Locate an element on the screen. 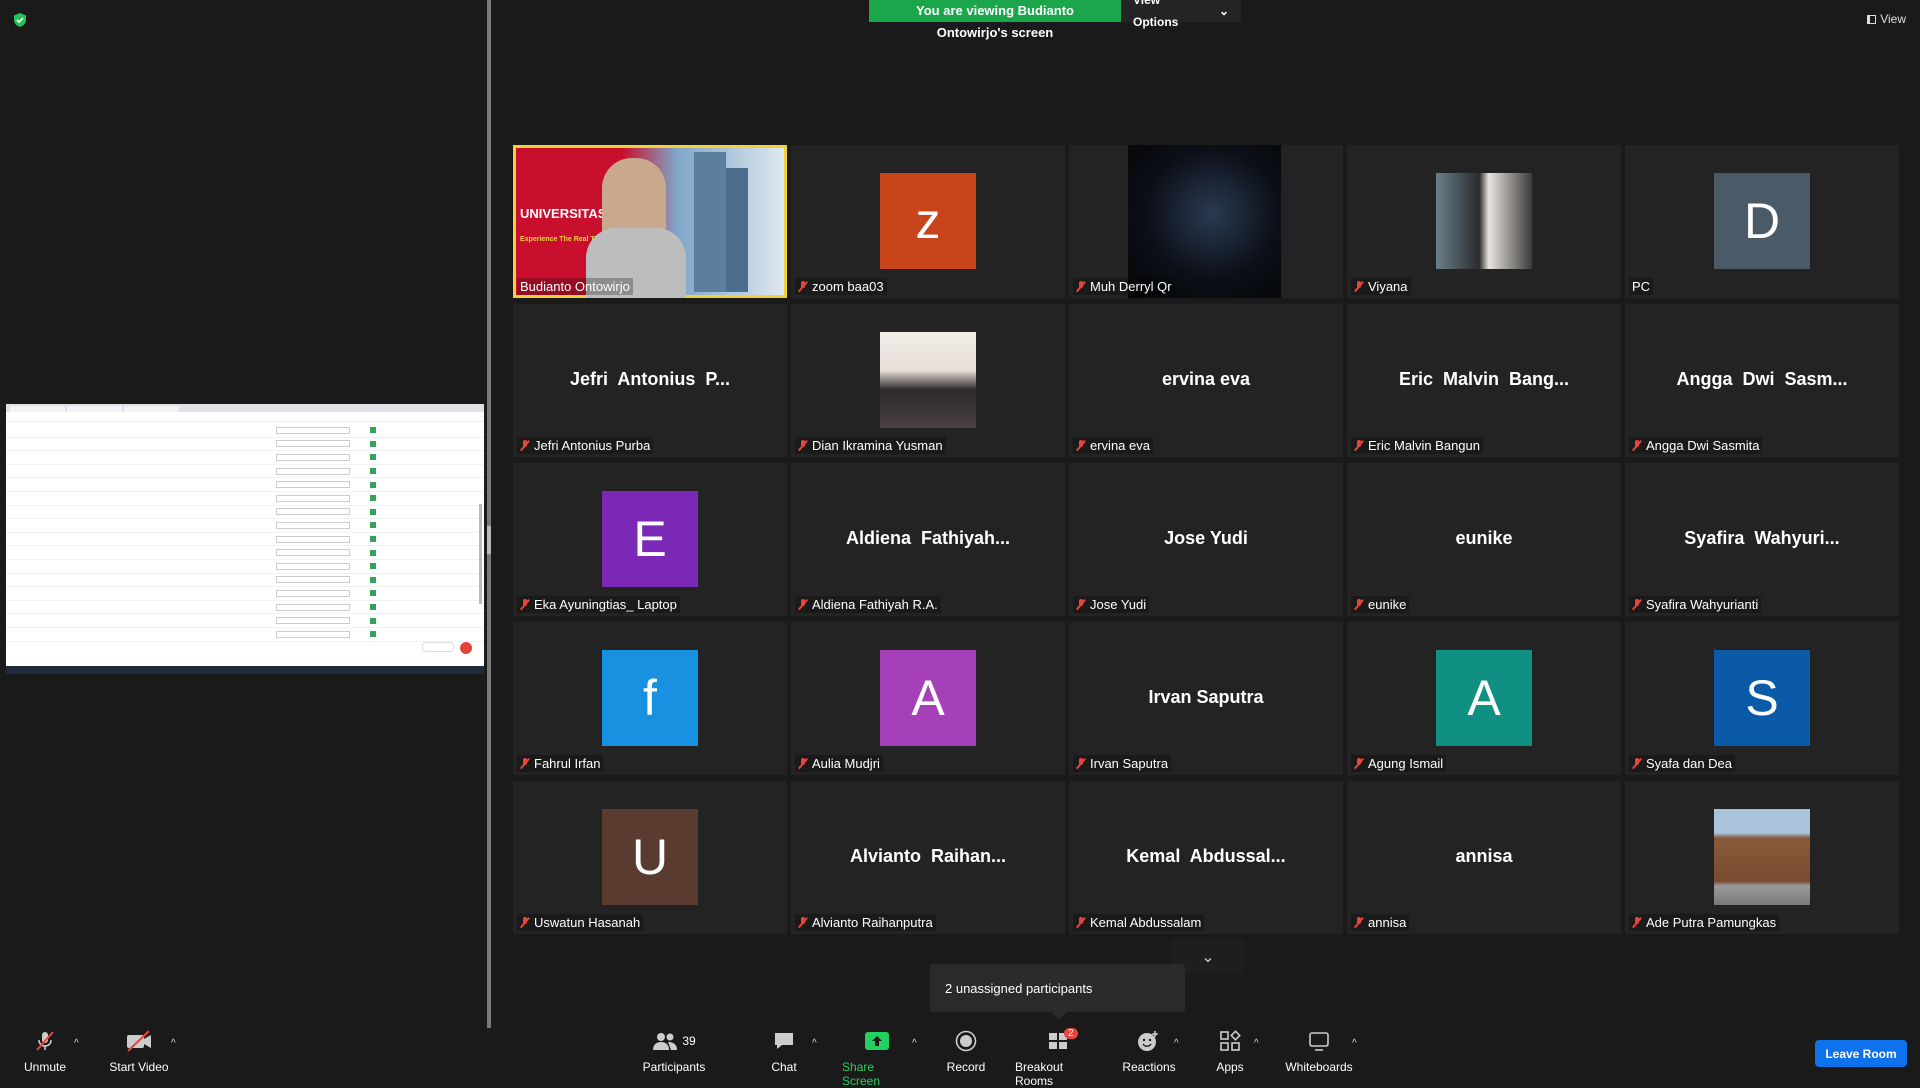 This screenshot has width=1920, height=1088. avatar: A is located at coordinates (1484, 698).